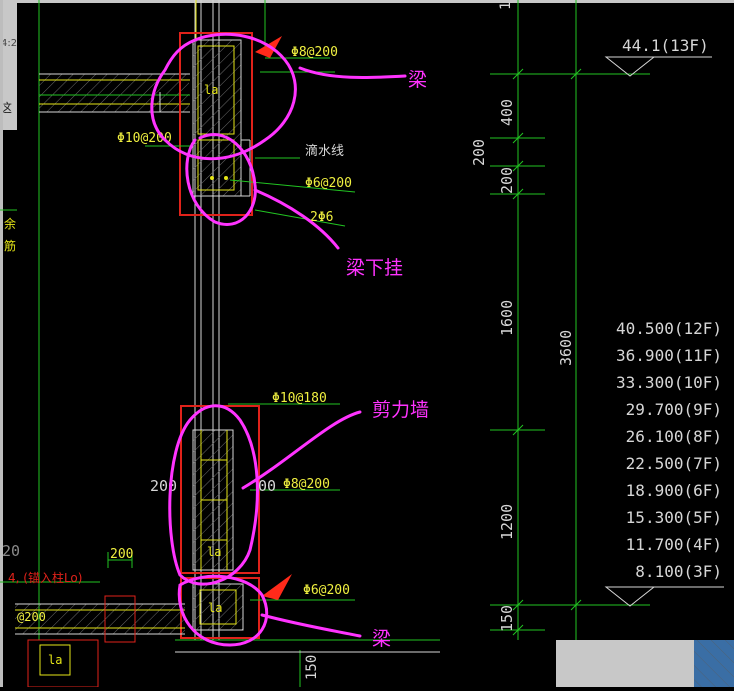  What do you see at coordinates (215, 608) in the screenshot?
I see `beam-la-bottom: la` at bounding box center [215, 608].